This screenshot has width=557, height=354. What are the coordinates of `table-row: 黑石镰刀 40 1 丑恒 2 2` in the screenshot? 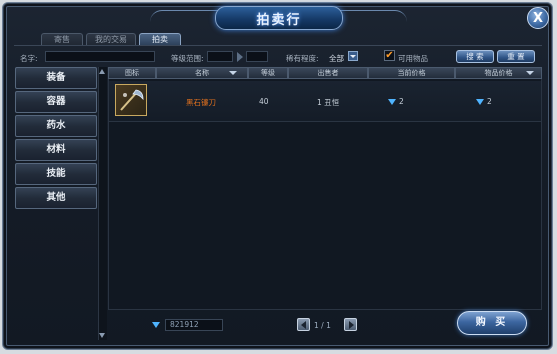 It's located at (325, 101).